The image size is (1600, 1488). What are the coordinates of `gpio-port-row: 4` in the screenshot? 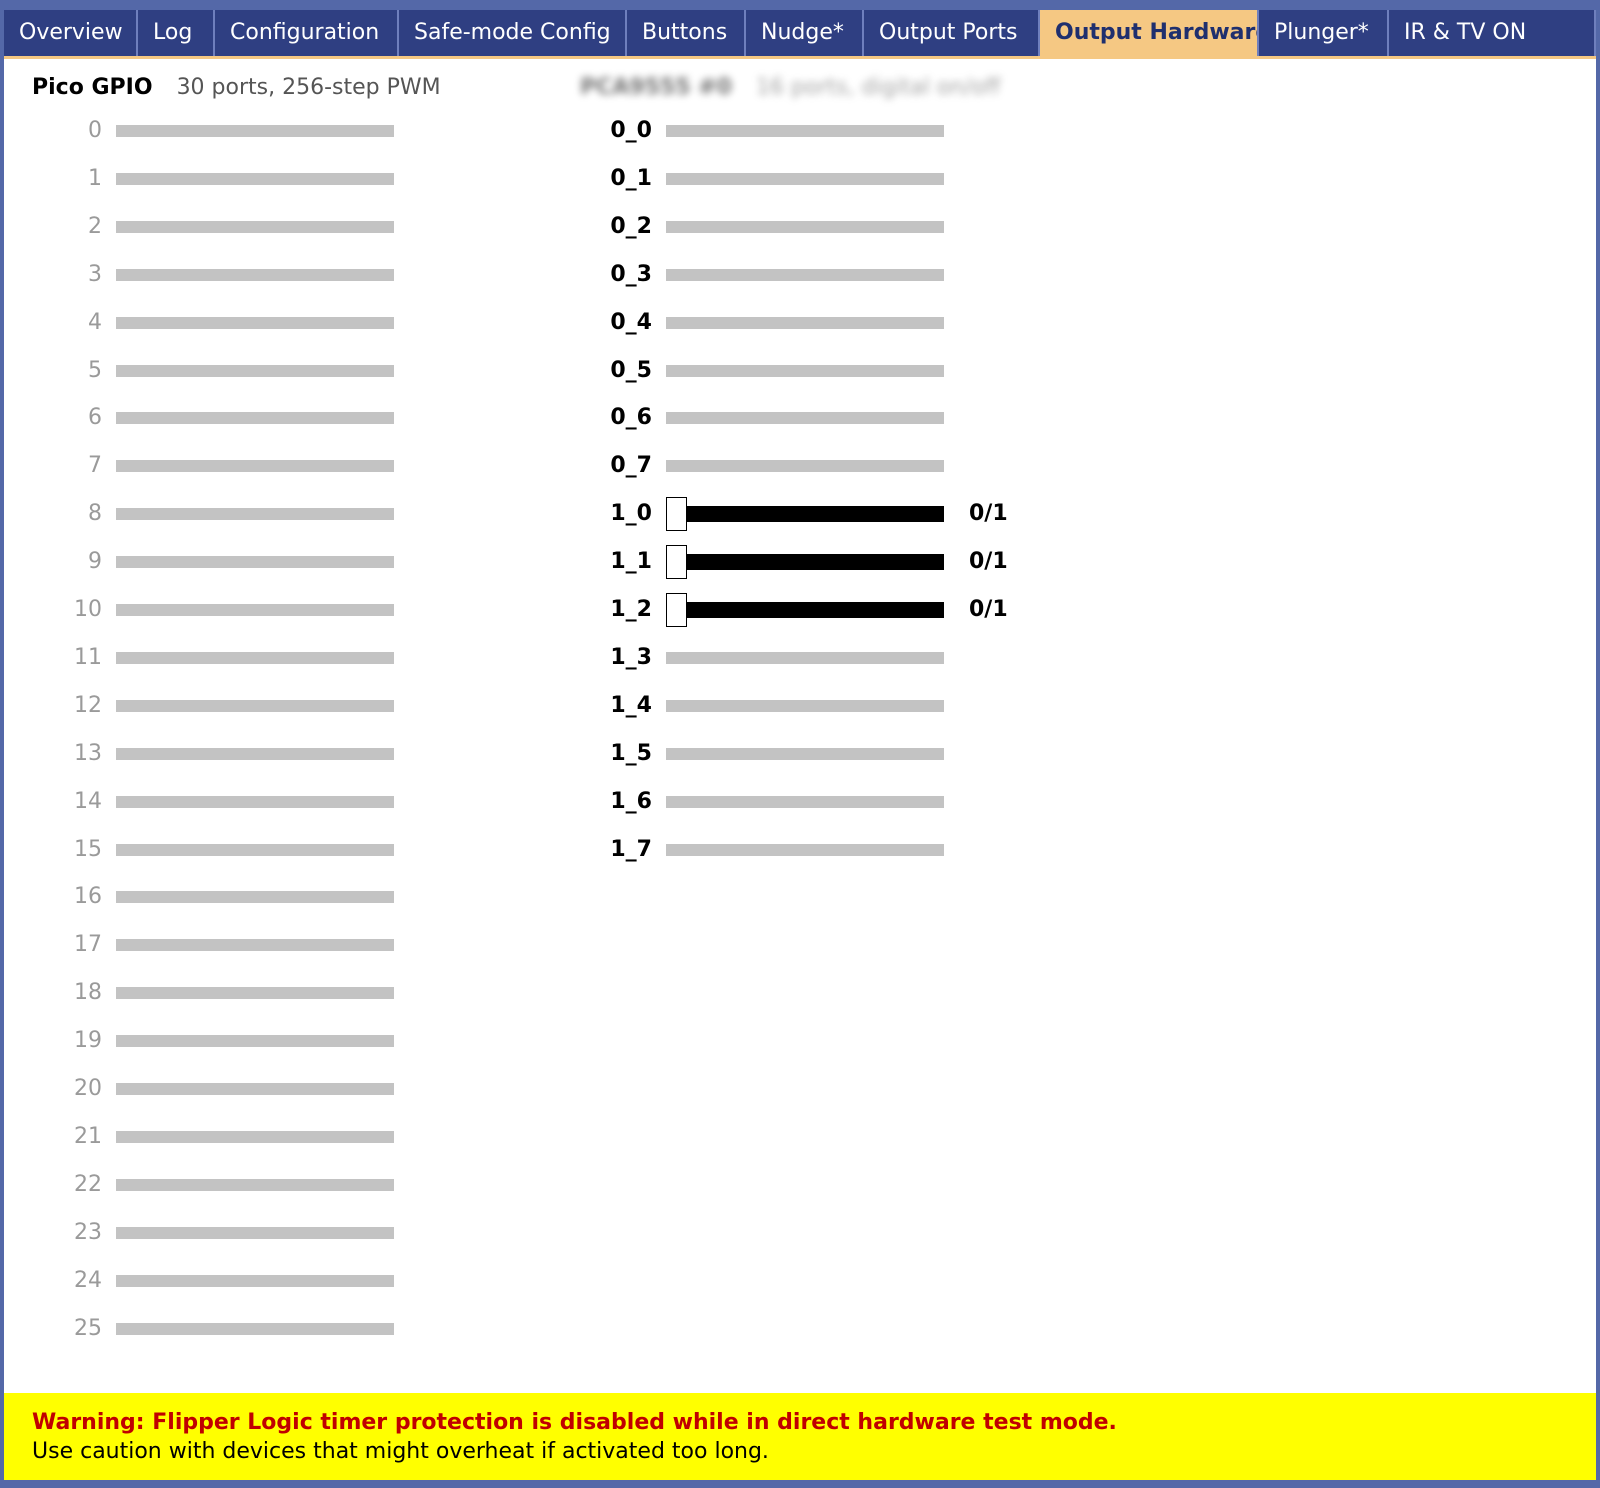 It's located at (204, 323).